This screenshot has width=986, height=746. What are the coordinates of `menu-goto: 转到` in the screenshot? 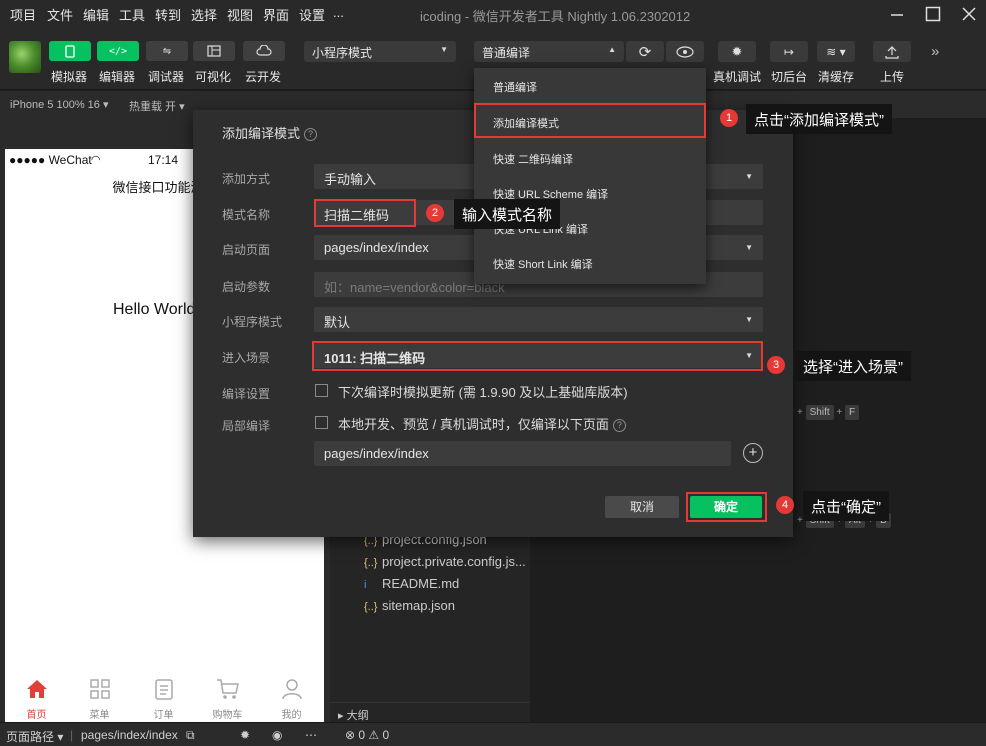 It's located at (168, 14).